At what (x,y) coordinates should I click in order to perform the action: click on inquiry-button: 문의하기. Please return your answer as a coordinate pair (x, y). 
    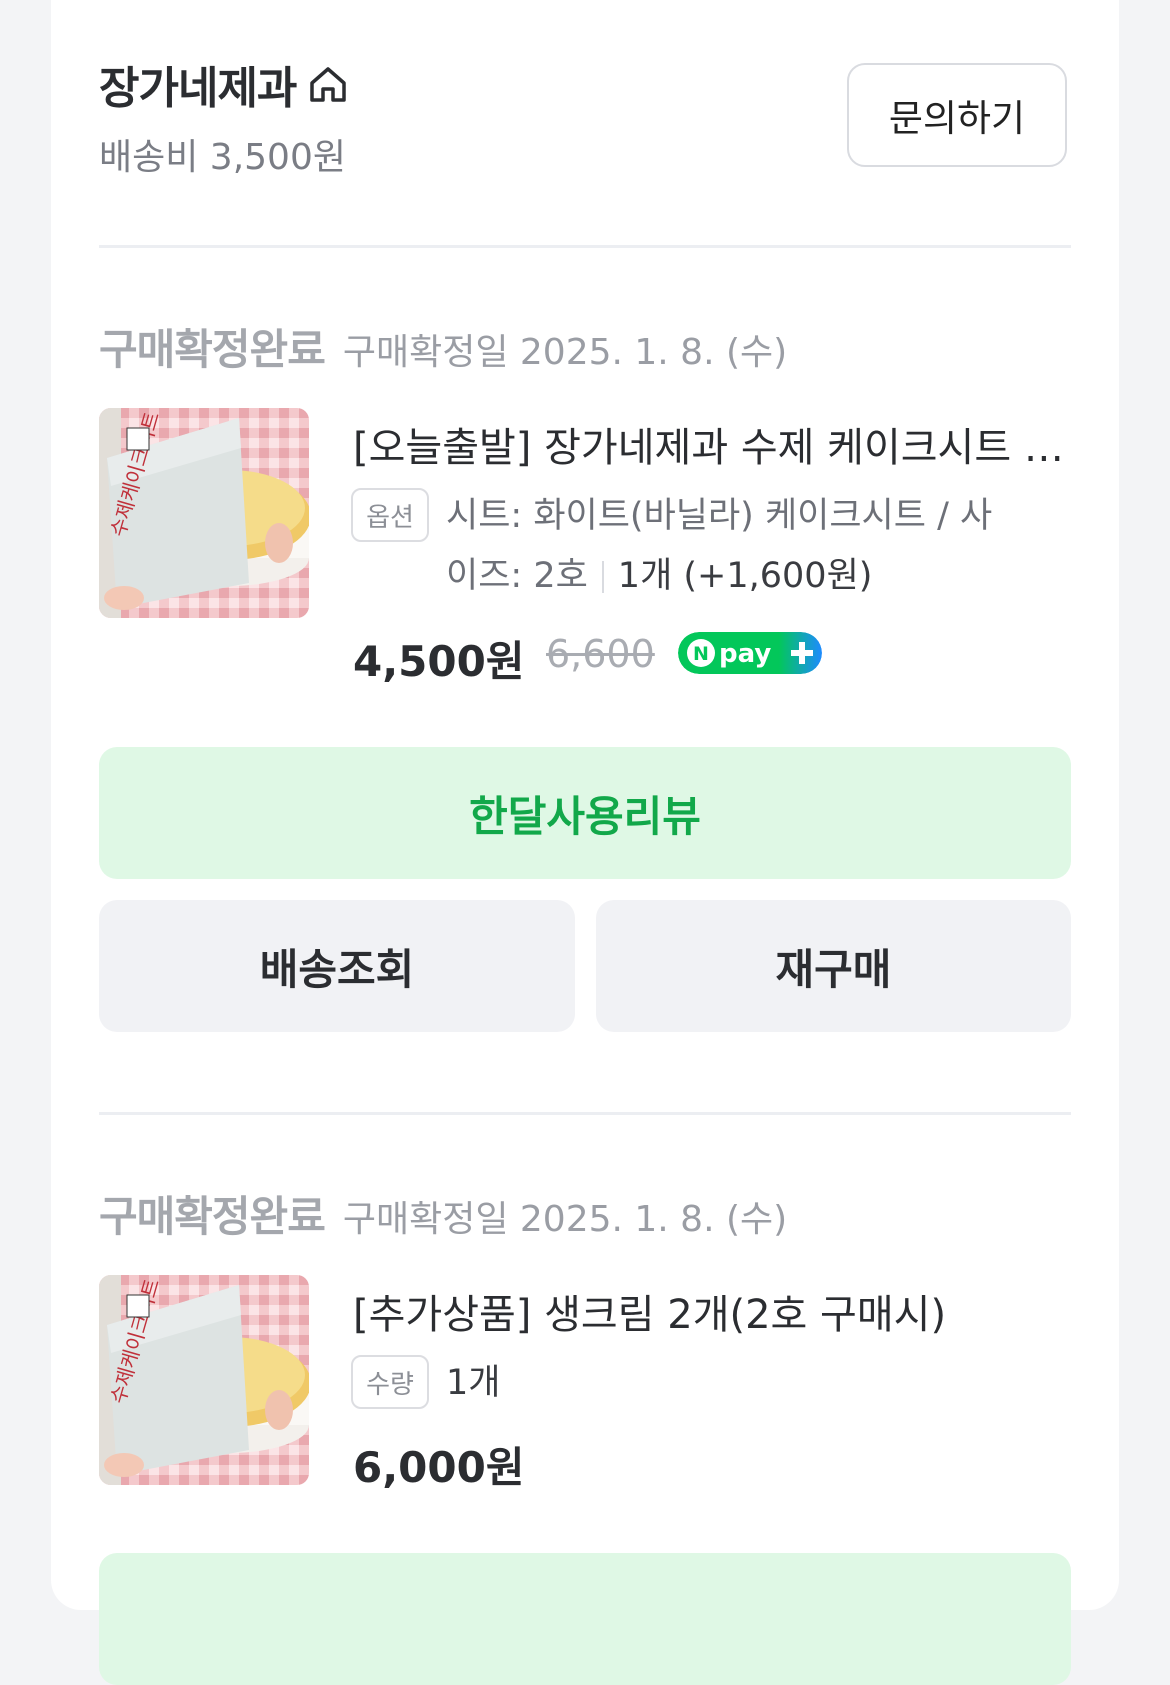
    Looking at the image, I should click on (957, 115).